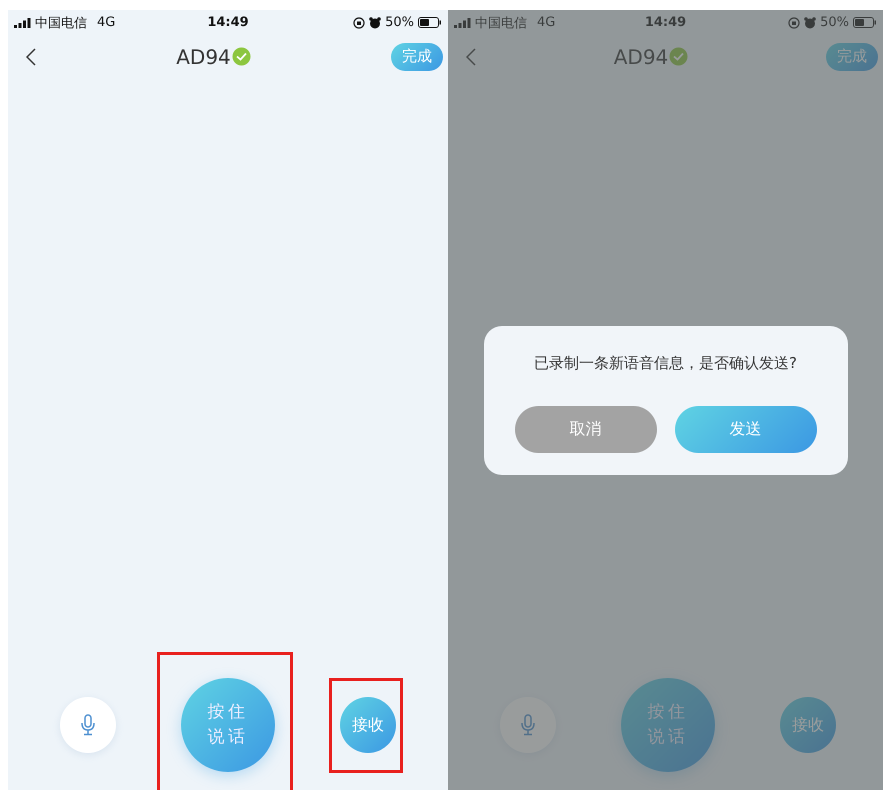 The image size is (883, 790). Describe the element at coordinates (665, 363) in the screenshot. I see `dialog-message: 已录制一条新语音信息，是否确认发送?` at that location.